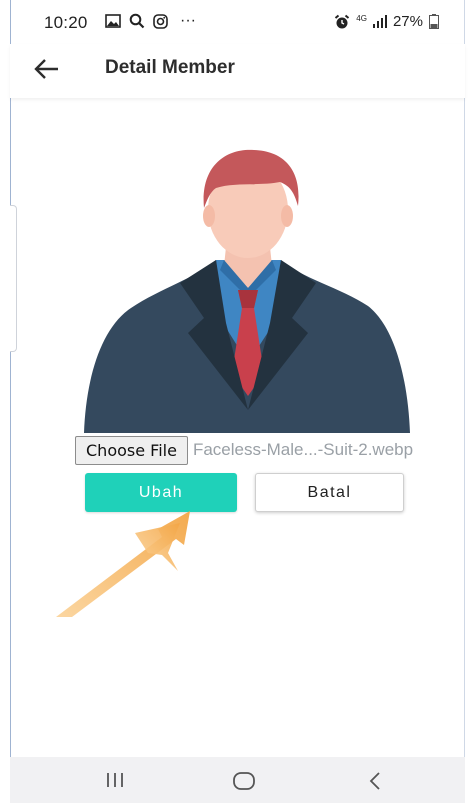 The image size is (470, 803). What do you see at coordinates (137, 21) in the screenshot?
I see `search-icon` at bounding box center [137, 21].